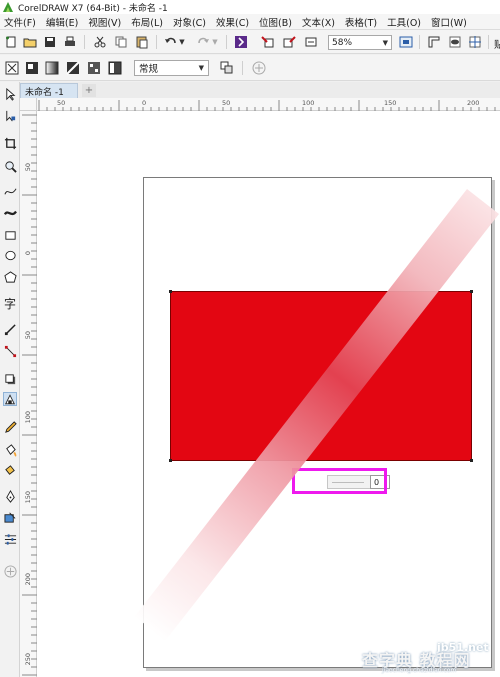 Image resolution: width=500 pixels, height=677 pixels. I want to click on crop-tool, so click(10, 143).